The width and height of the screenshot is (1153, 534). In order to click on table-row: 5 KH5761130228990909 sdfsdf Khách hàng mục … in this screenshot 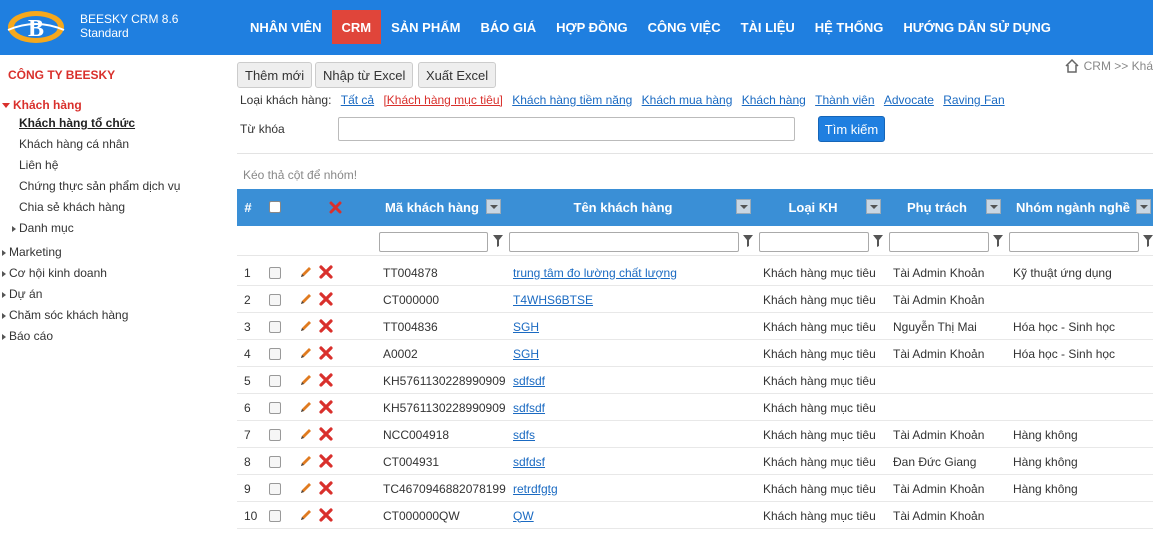, I will do `click(695, 380)`.